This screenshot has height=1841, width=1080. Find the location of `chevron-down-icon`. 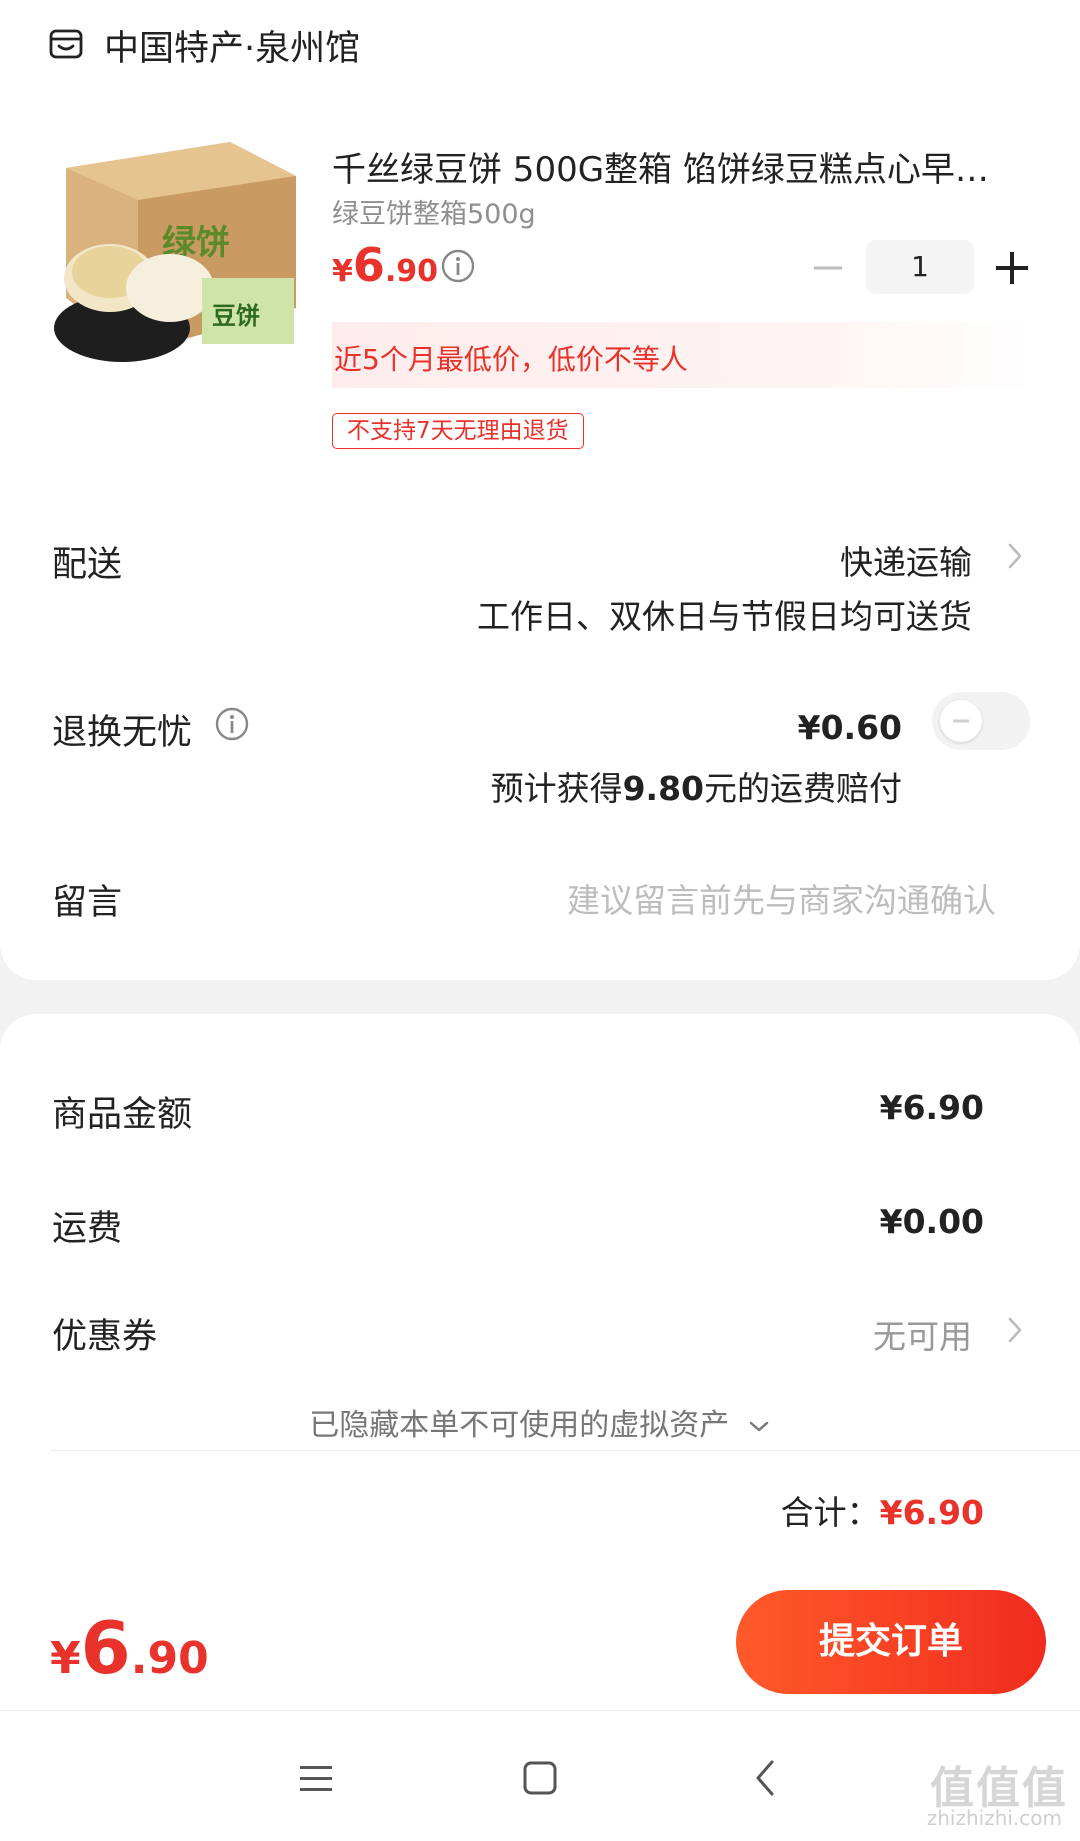

chevron-down-icon is located at coordinates (758, 1426).